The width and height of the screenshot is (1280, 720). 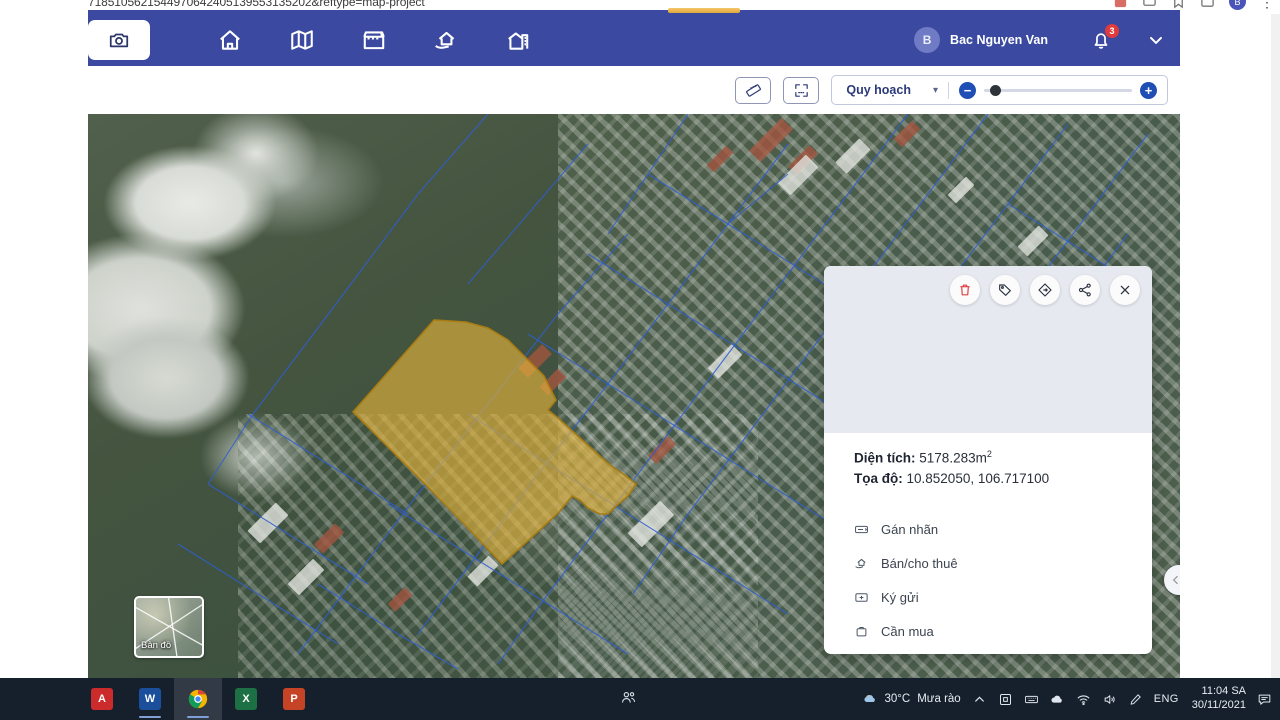 What do you see at coordinates (1003, 529) in the screenshot?
I see `menu-item-label: Gán nhãn` at bounding box center [1003, 529].